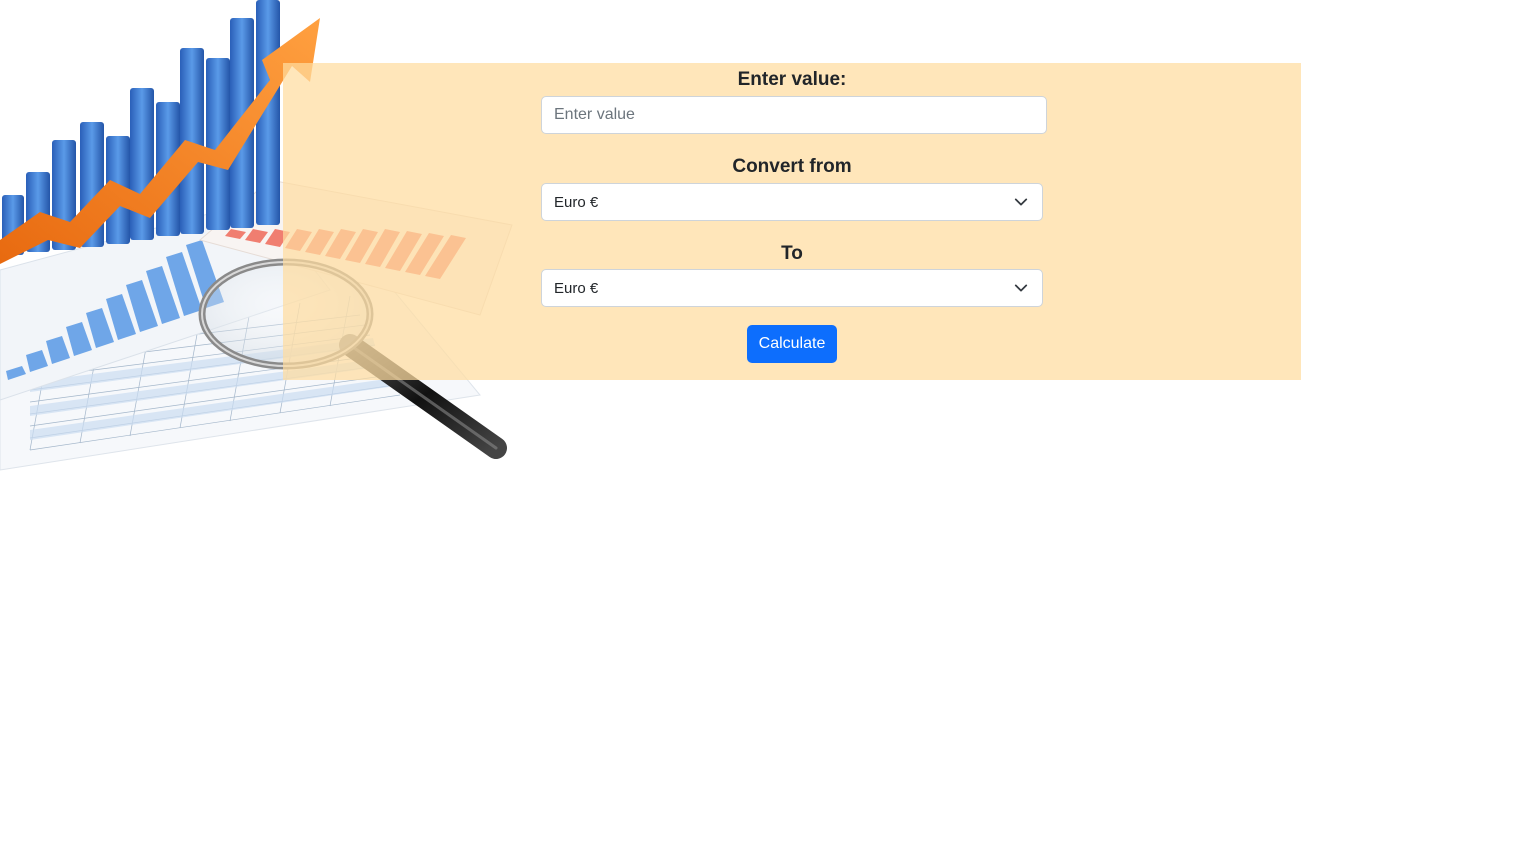 The image size is (1536, 864). I want to click on enter-value-label: Enter value:, so click(792, 79).